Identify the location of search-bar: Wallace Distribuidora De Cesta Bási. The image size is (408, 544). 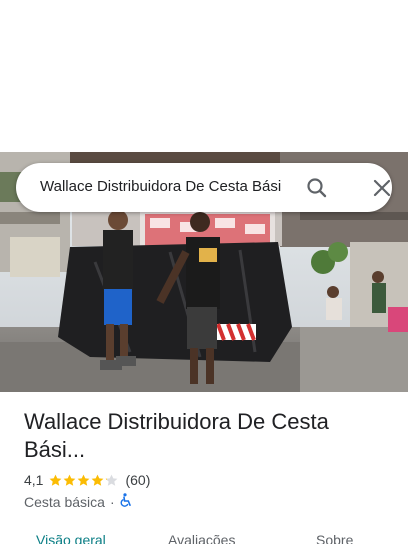
(204, 187).